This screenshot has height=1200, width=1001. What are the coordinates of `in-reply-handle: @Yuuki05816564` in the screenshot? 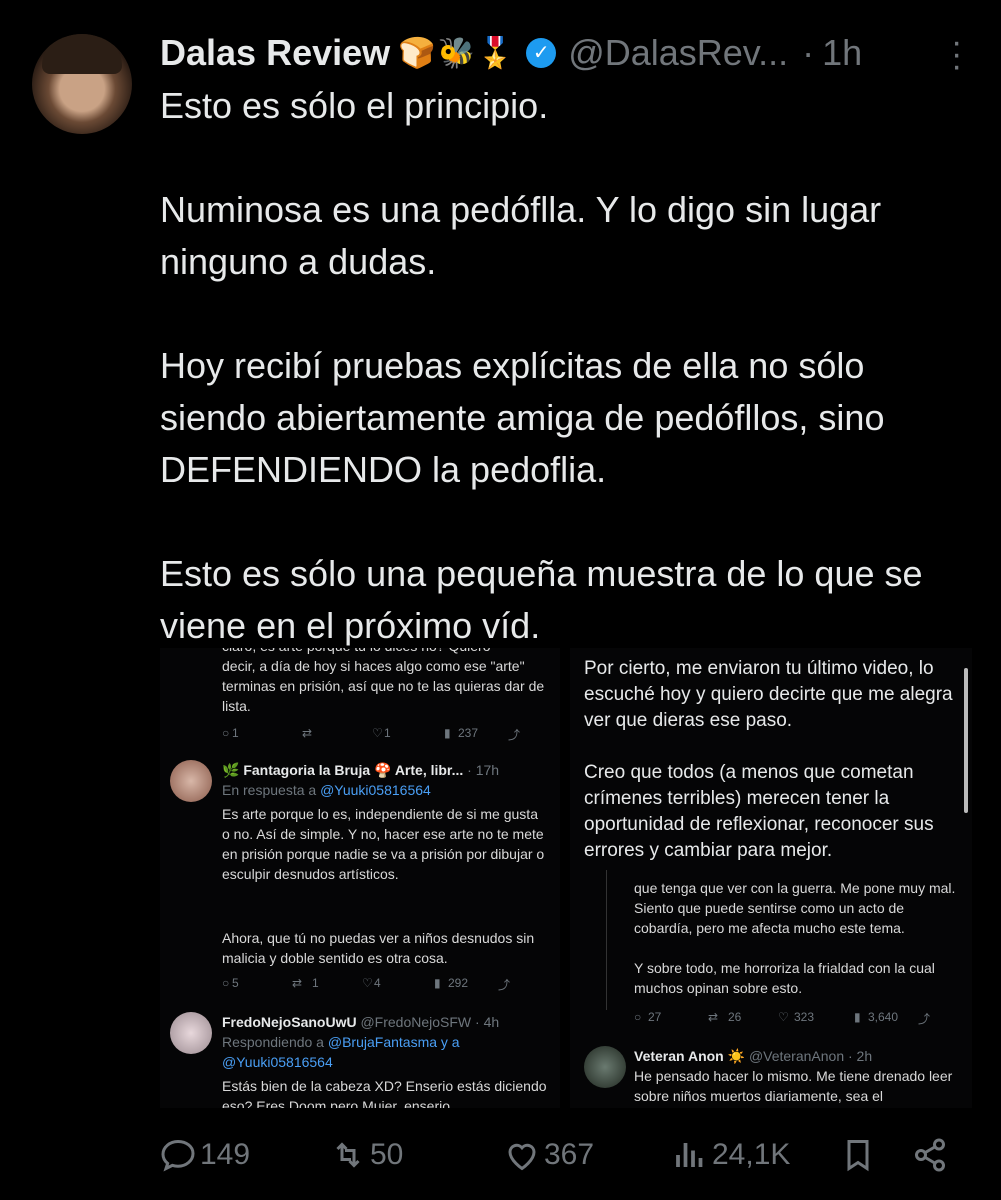 It's located at (375, 790).